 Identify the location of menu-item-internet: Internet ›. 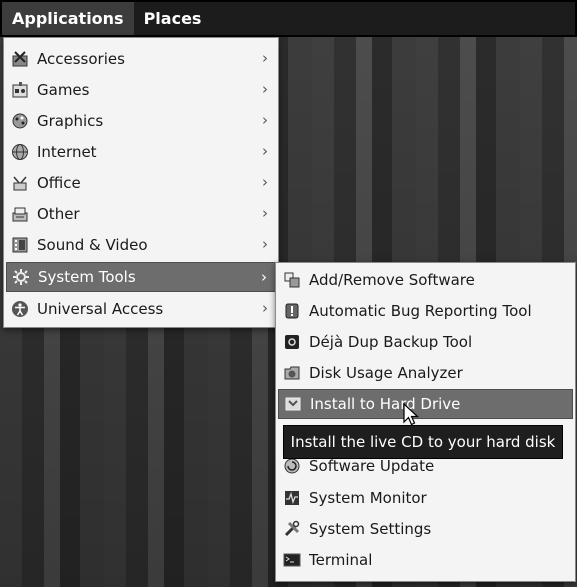
(141, 152).